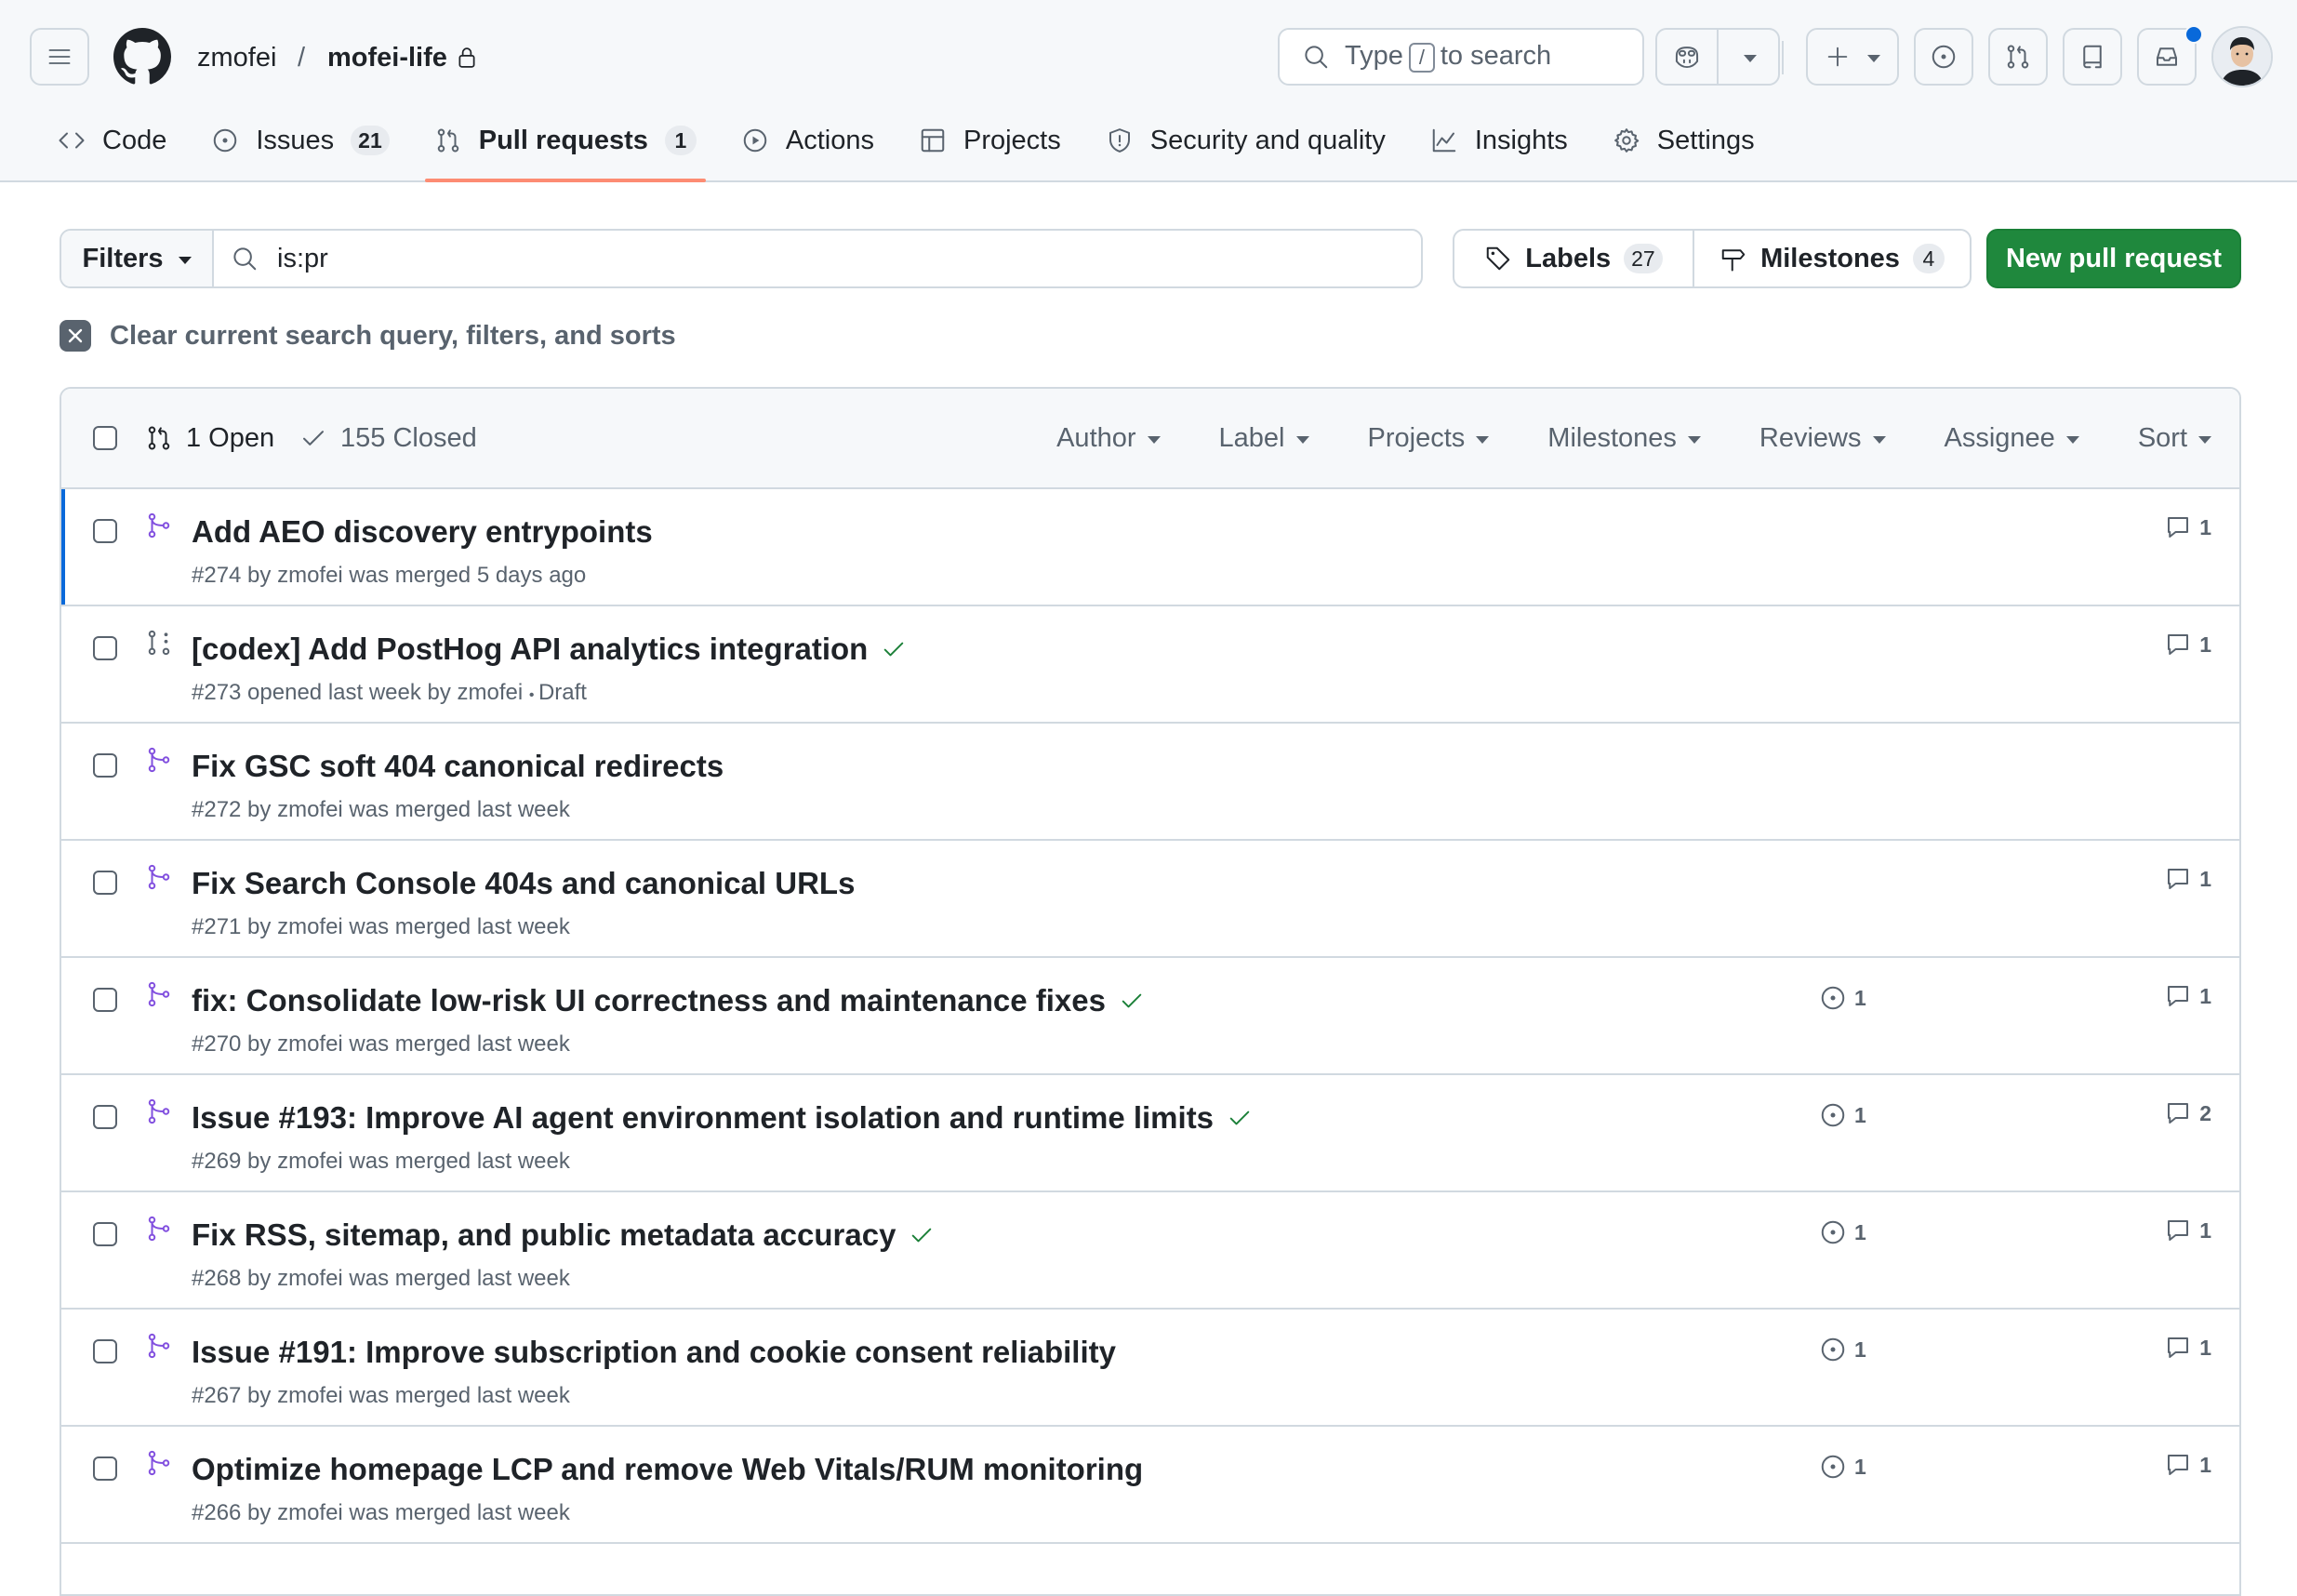  I want to click on github-logo-icon, so click(142, 57).